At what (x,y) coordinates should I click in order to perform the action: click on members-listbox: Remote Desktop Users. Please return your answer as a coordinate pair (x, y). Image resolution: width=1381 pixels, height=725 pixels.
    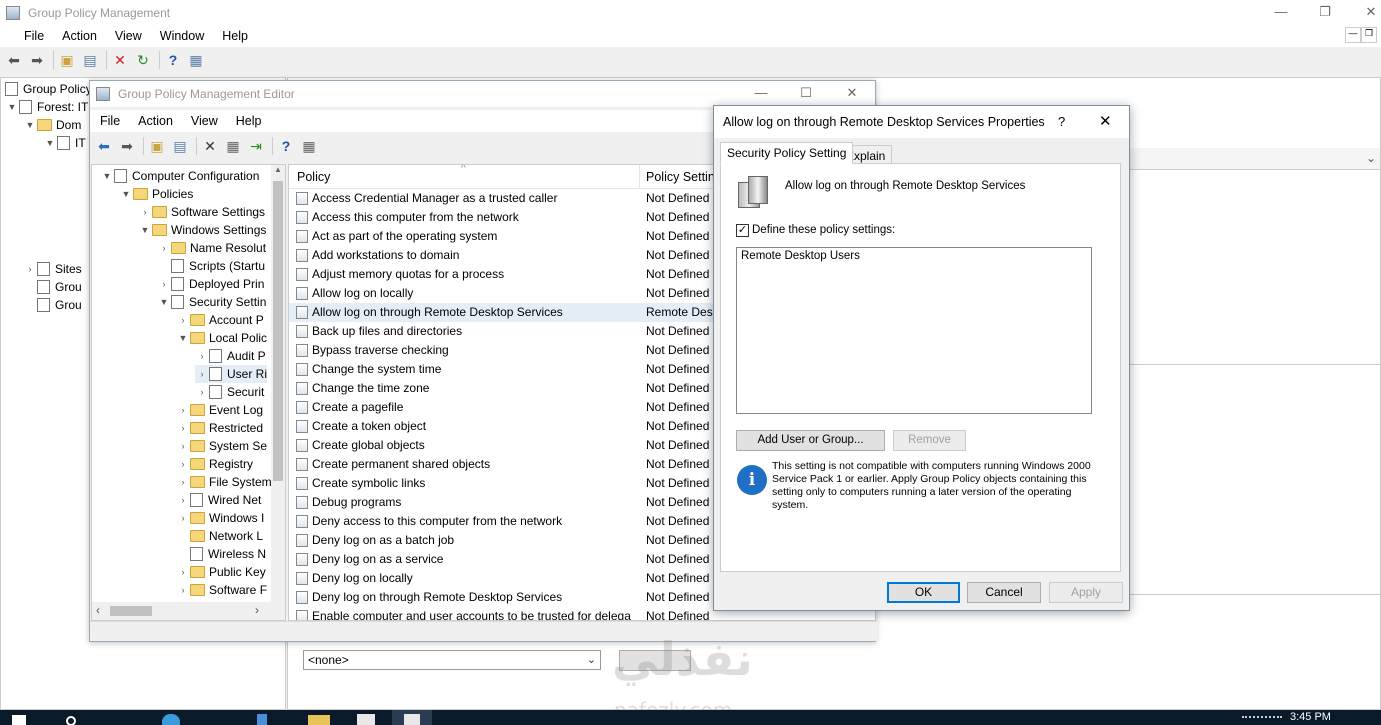
    Looking at the image, I should click on (914, 330).